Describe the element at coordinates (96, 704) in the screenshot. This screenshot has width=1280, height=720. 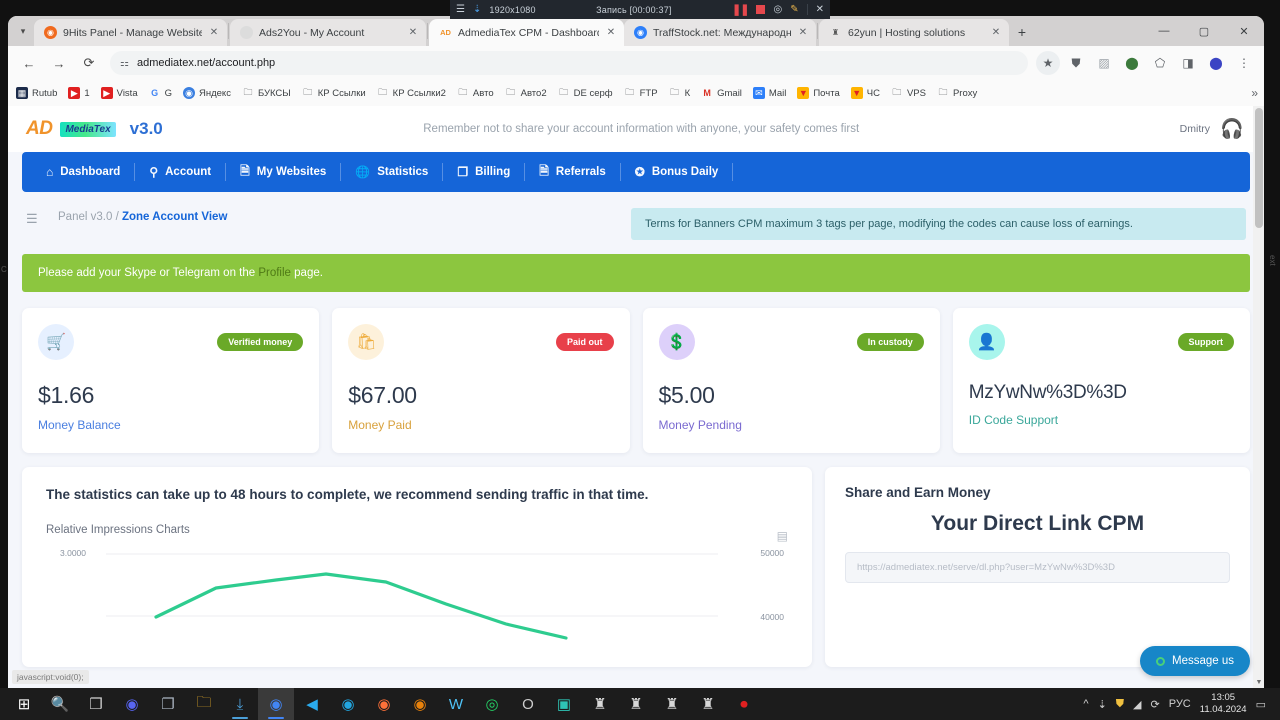
I see `task-view-button: ❒` at that location.